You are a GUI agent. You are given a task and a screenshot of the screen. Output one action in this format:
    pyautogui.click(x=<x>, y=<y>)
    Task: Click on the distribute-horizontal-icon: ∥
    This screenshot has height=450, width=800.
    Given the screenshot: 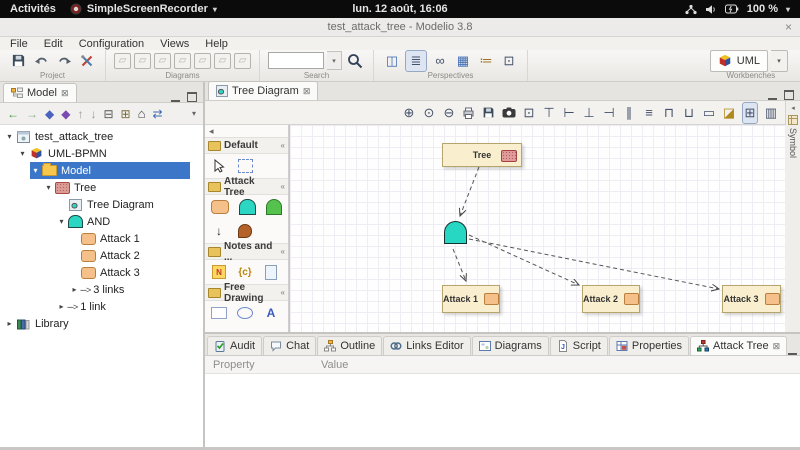 What is the action you would take?
    pyautogui.click(x=629, y=113)
    